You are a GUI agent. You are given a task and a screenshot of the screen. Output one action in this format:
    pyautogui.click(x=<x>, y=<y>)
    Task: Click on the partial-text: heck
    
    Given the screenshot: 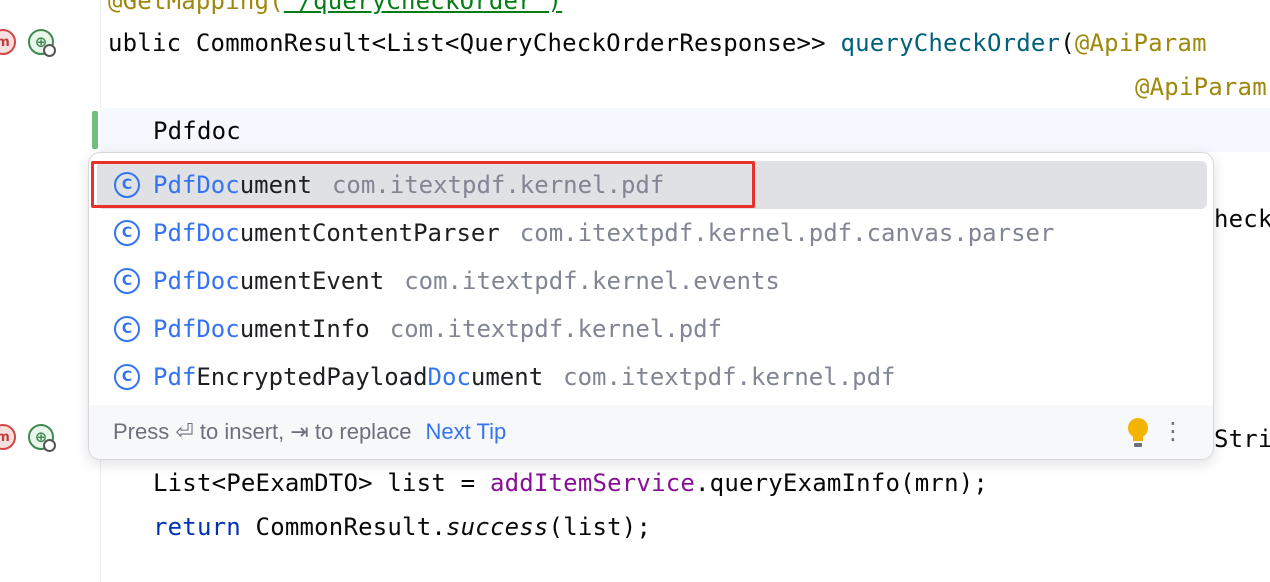 What is the action you would take?
    pyautogui.click(x=1242, y=219)
    